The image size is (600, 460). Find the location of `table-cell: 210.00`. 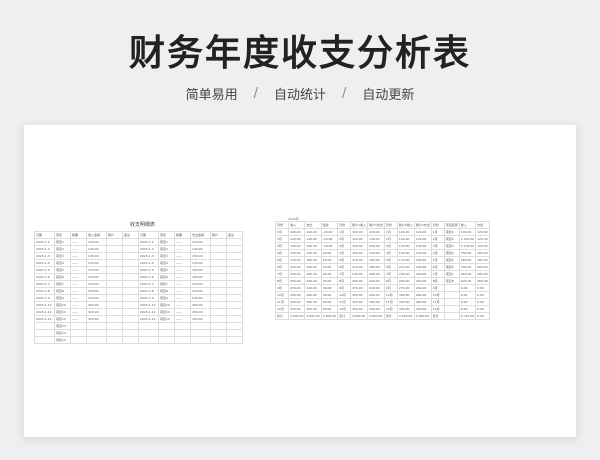

table-cell: 210.00 is located at coordinates (296, 267).